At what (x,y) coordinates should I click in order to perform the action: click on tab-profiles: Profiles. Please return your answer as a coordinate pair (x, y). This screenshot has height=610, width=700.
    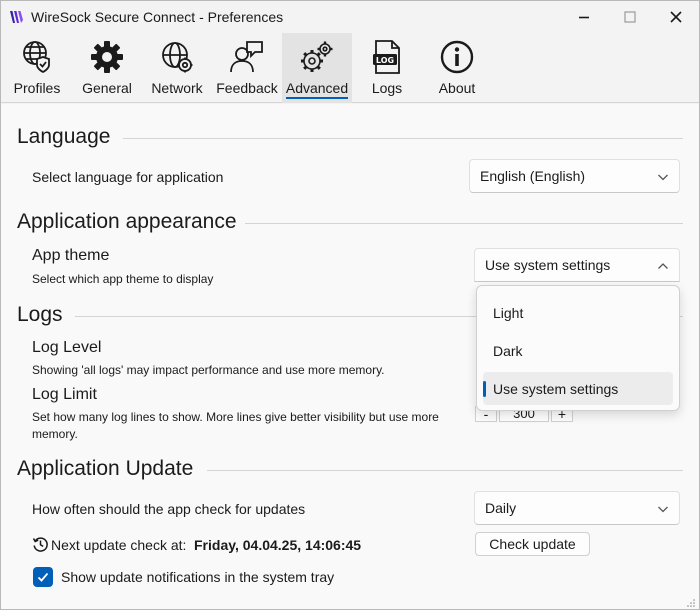
    Looking at the image, I should click on (37, 68).